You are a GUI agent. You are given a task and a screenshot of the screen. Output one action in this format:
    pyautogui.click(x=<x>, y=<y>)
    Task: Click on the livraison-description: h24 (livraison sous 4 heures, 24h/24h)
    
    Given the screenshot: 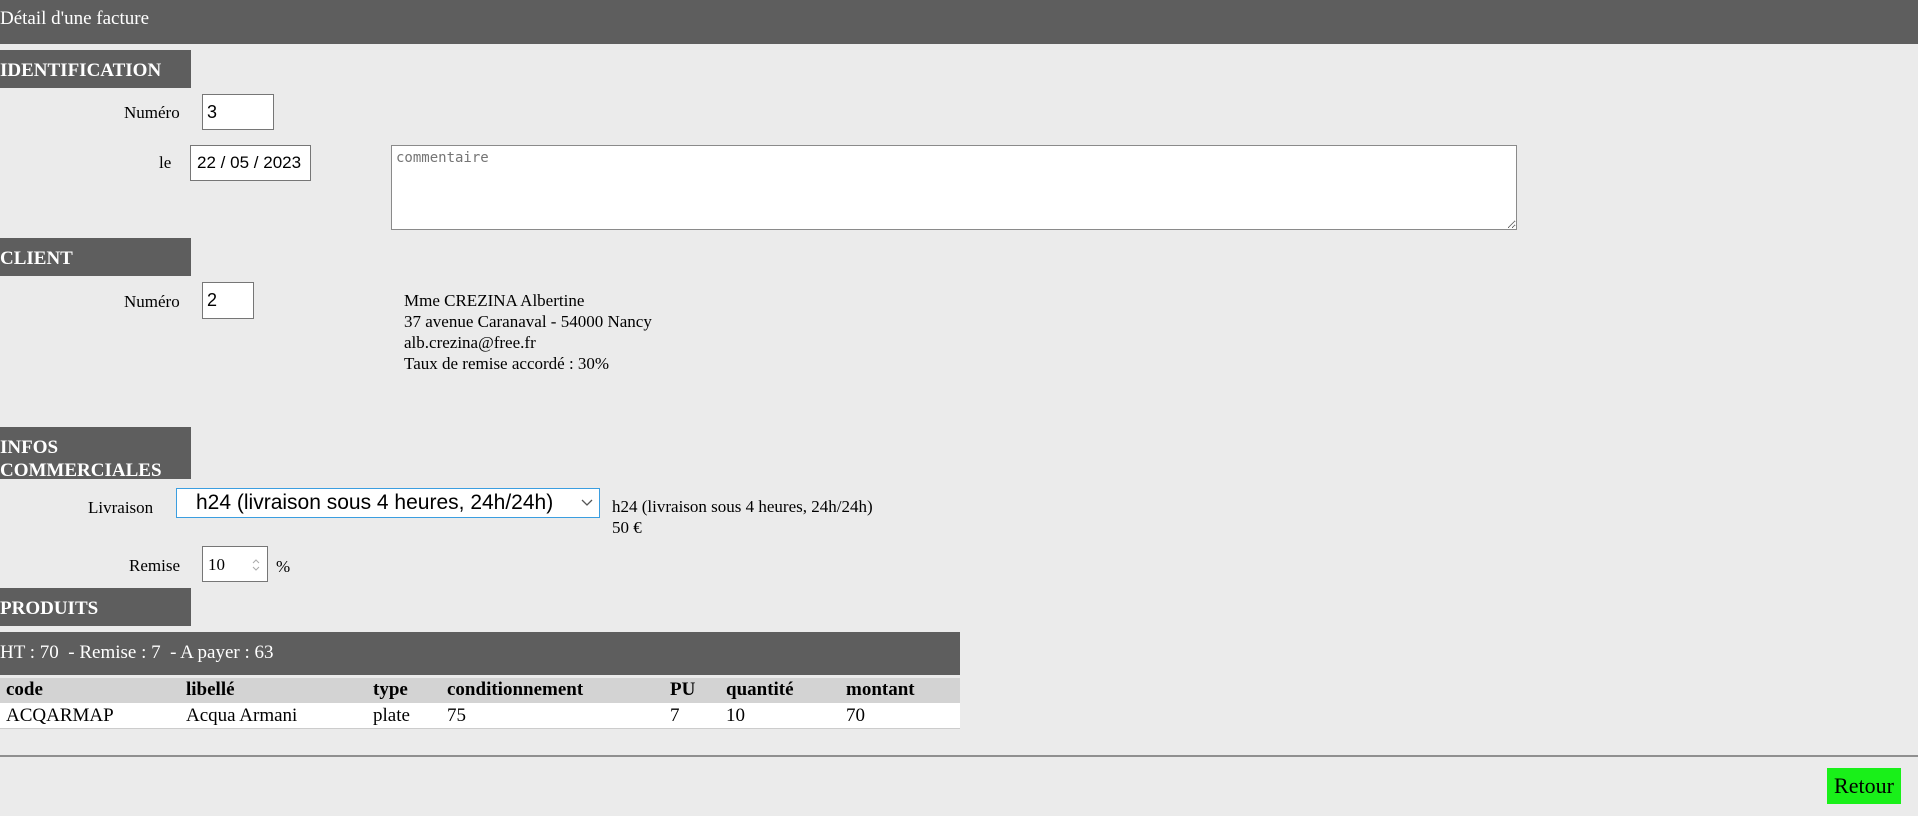 What is the action you would take?
    pyautogui.click(x=742, y=506)
    